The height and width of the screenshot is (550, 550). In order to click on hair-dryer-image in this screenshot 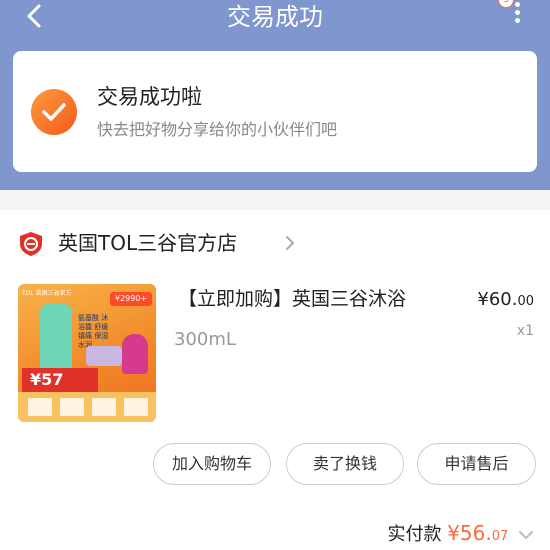, I will do `click(135, 354)`.